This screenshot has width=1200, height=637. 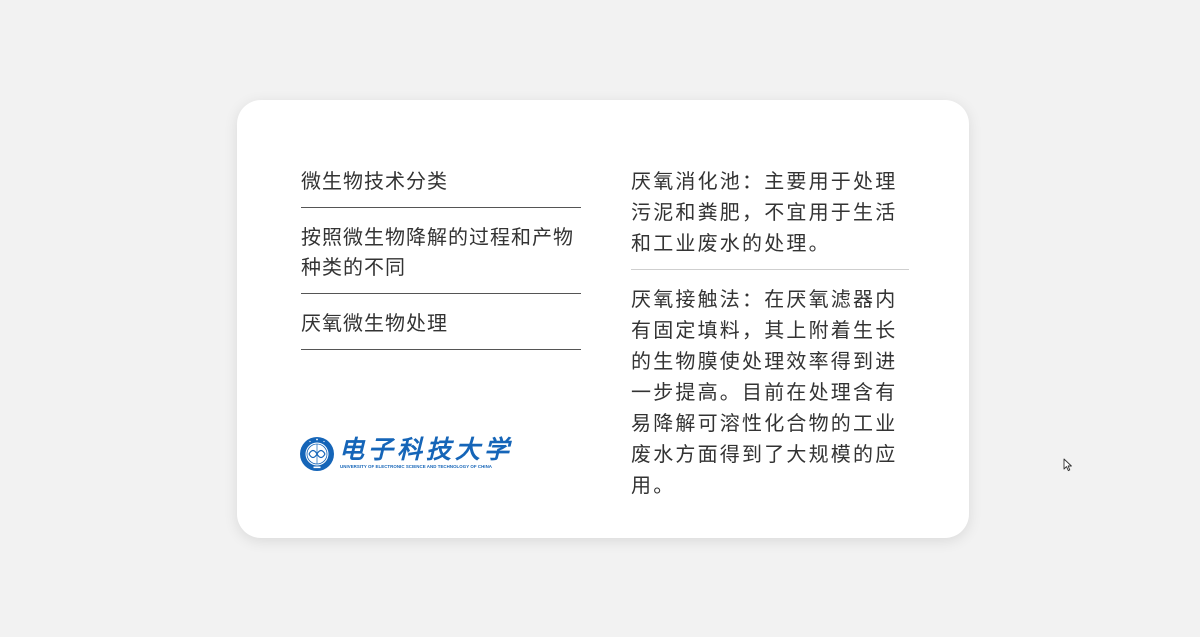 I want to click on left-item-basis: 按照微生物降解的过程和产物种类的不同, so click(x=441, y=251).